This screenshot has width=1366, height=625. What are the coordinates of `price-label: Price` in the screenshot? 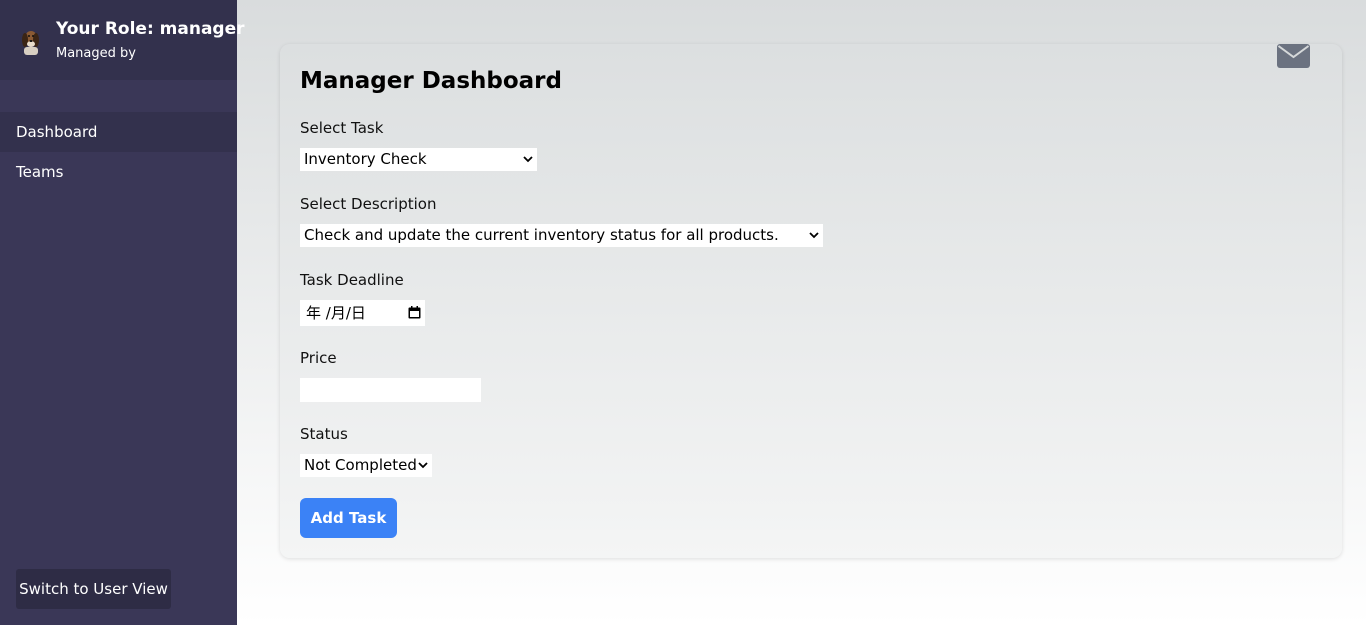 It's located at (318, 358).